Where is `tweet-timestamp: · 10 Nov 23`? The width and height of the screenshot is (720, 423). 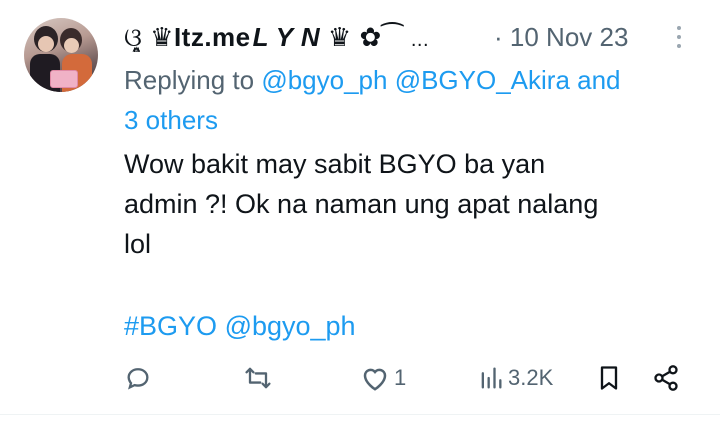 tweet-timestamp: · 10 Nov 23 is located at coordinates (561, 37).